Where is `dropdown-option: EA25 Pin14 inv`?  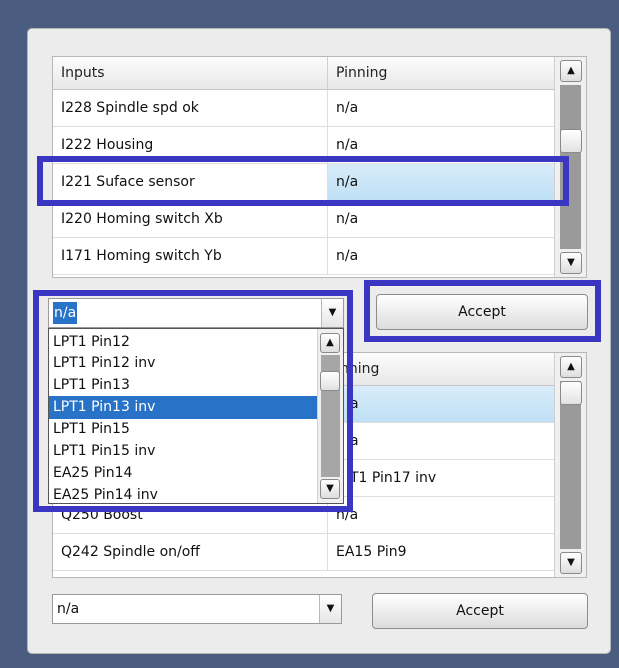
dropdown-option: EA25 Pin14 inv is located at coordinates (183, 493).